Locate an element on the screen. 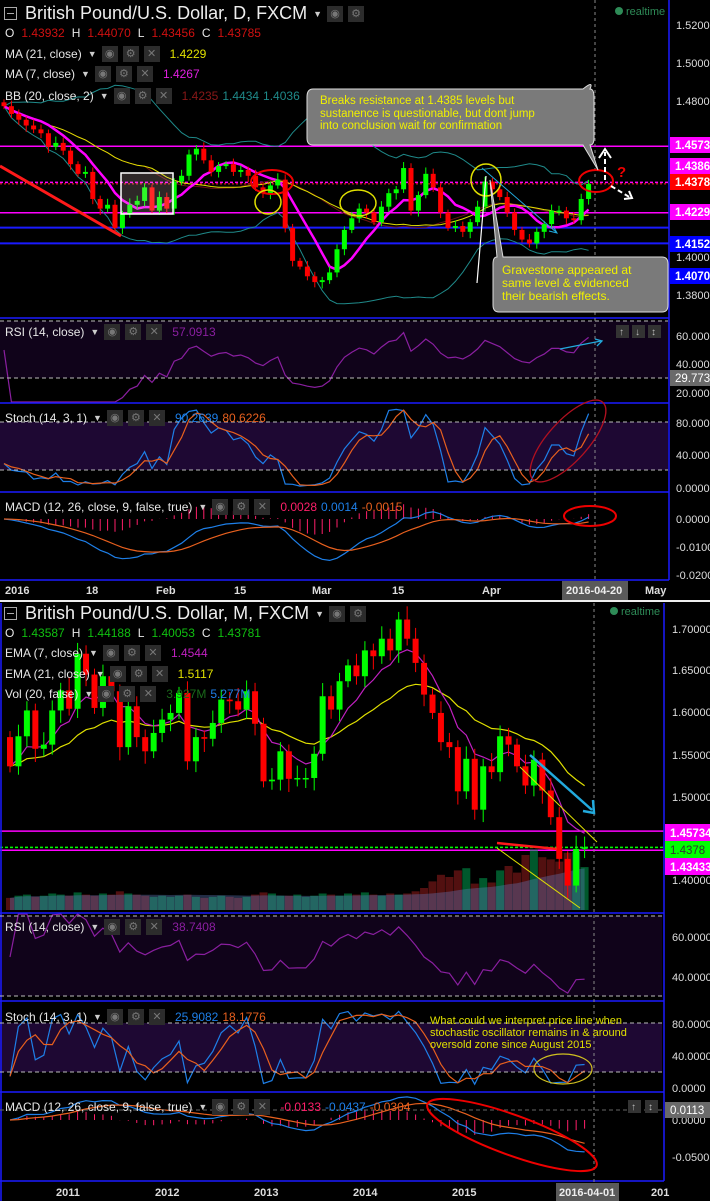 Image resolution: width=710 pixels, height=1201 pixels. indicator-label: MA (7, close) is located at coordinates (40, 74).